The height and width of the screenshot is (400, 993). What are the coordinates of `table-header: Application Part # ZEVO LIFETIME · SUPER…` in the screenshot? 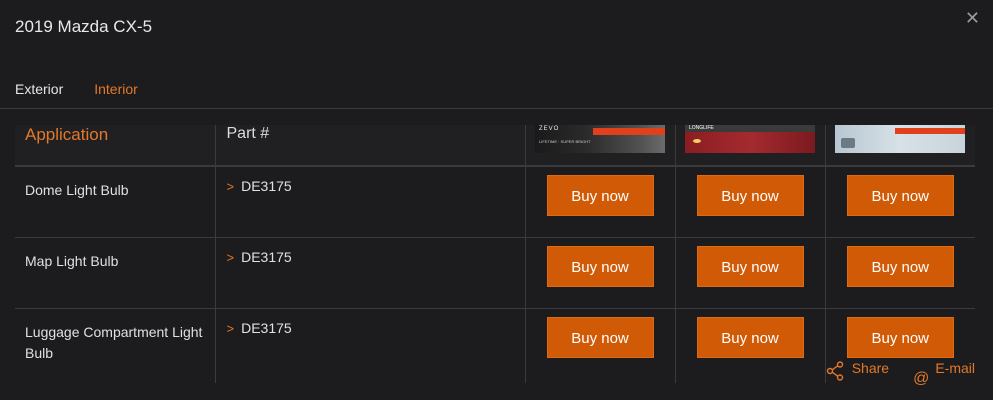 It's located at (495, 146).